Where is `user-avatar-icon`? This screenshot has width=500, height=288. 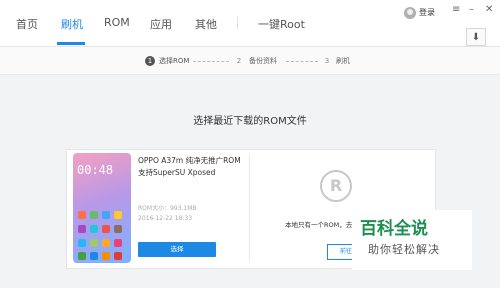 user-avatar-icon is located at coordinates (410, 13).